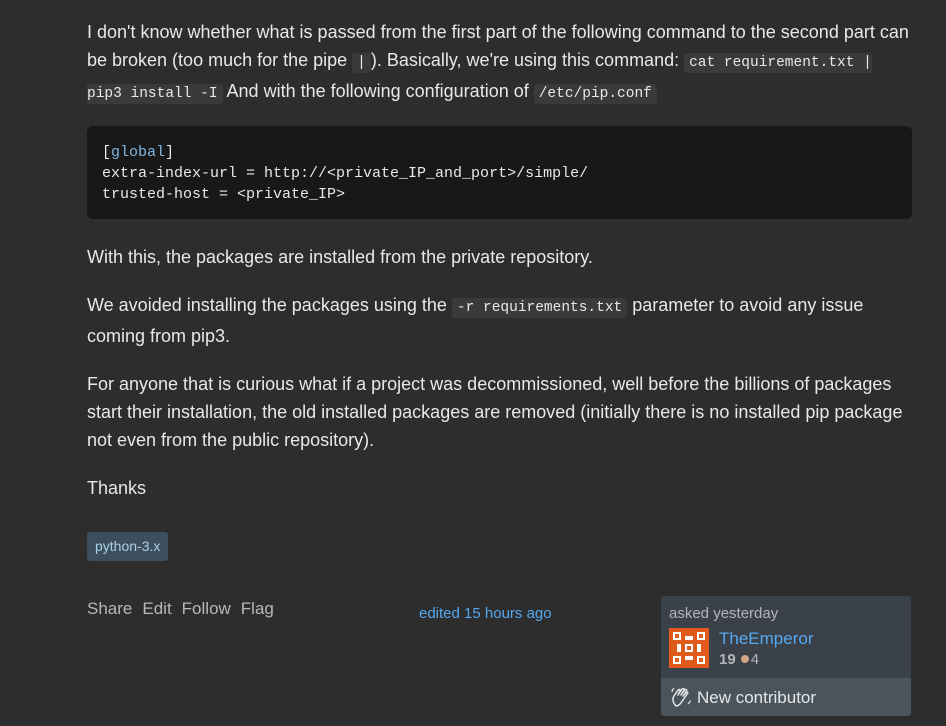 The width and height of the screenshot is (946, 726). Describe the element at coordinates (681, 697) in the screenshot. I see `wave-hand-icon` at that location.